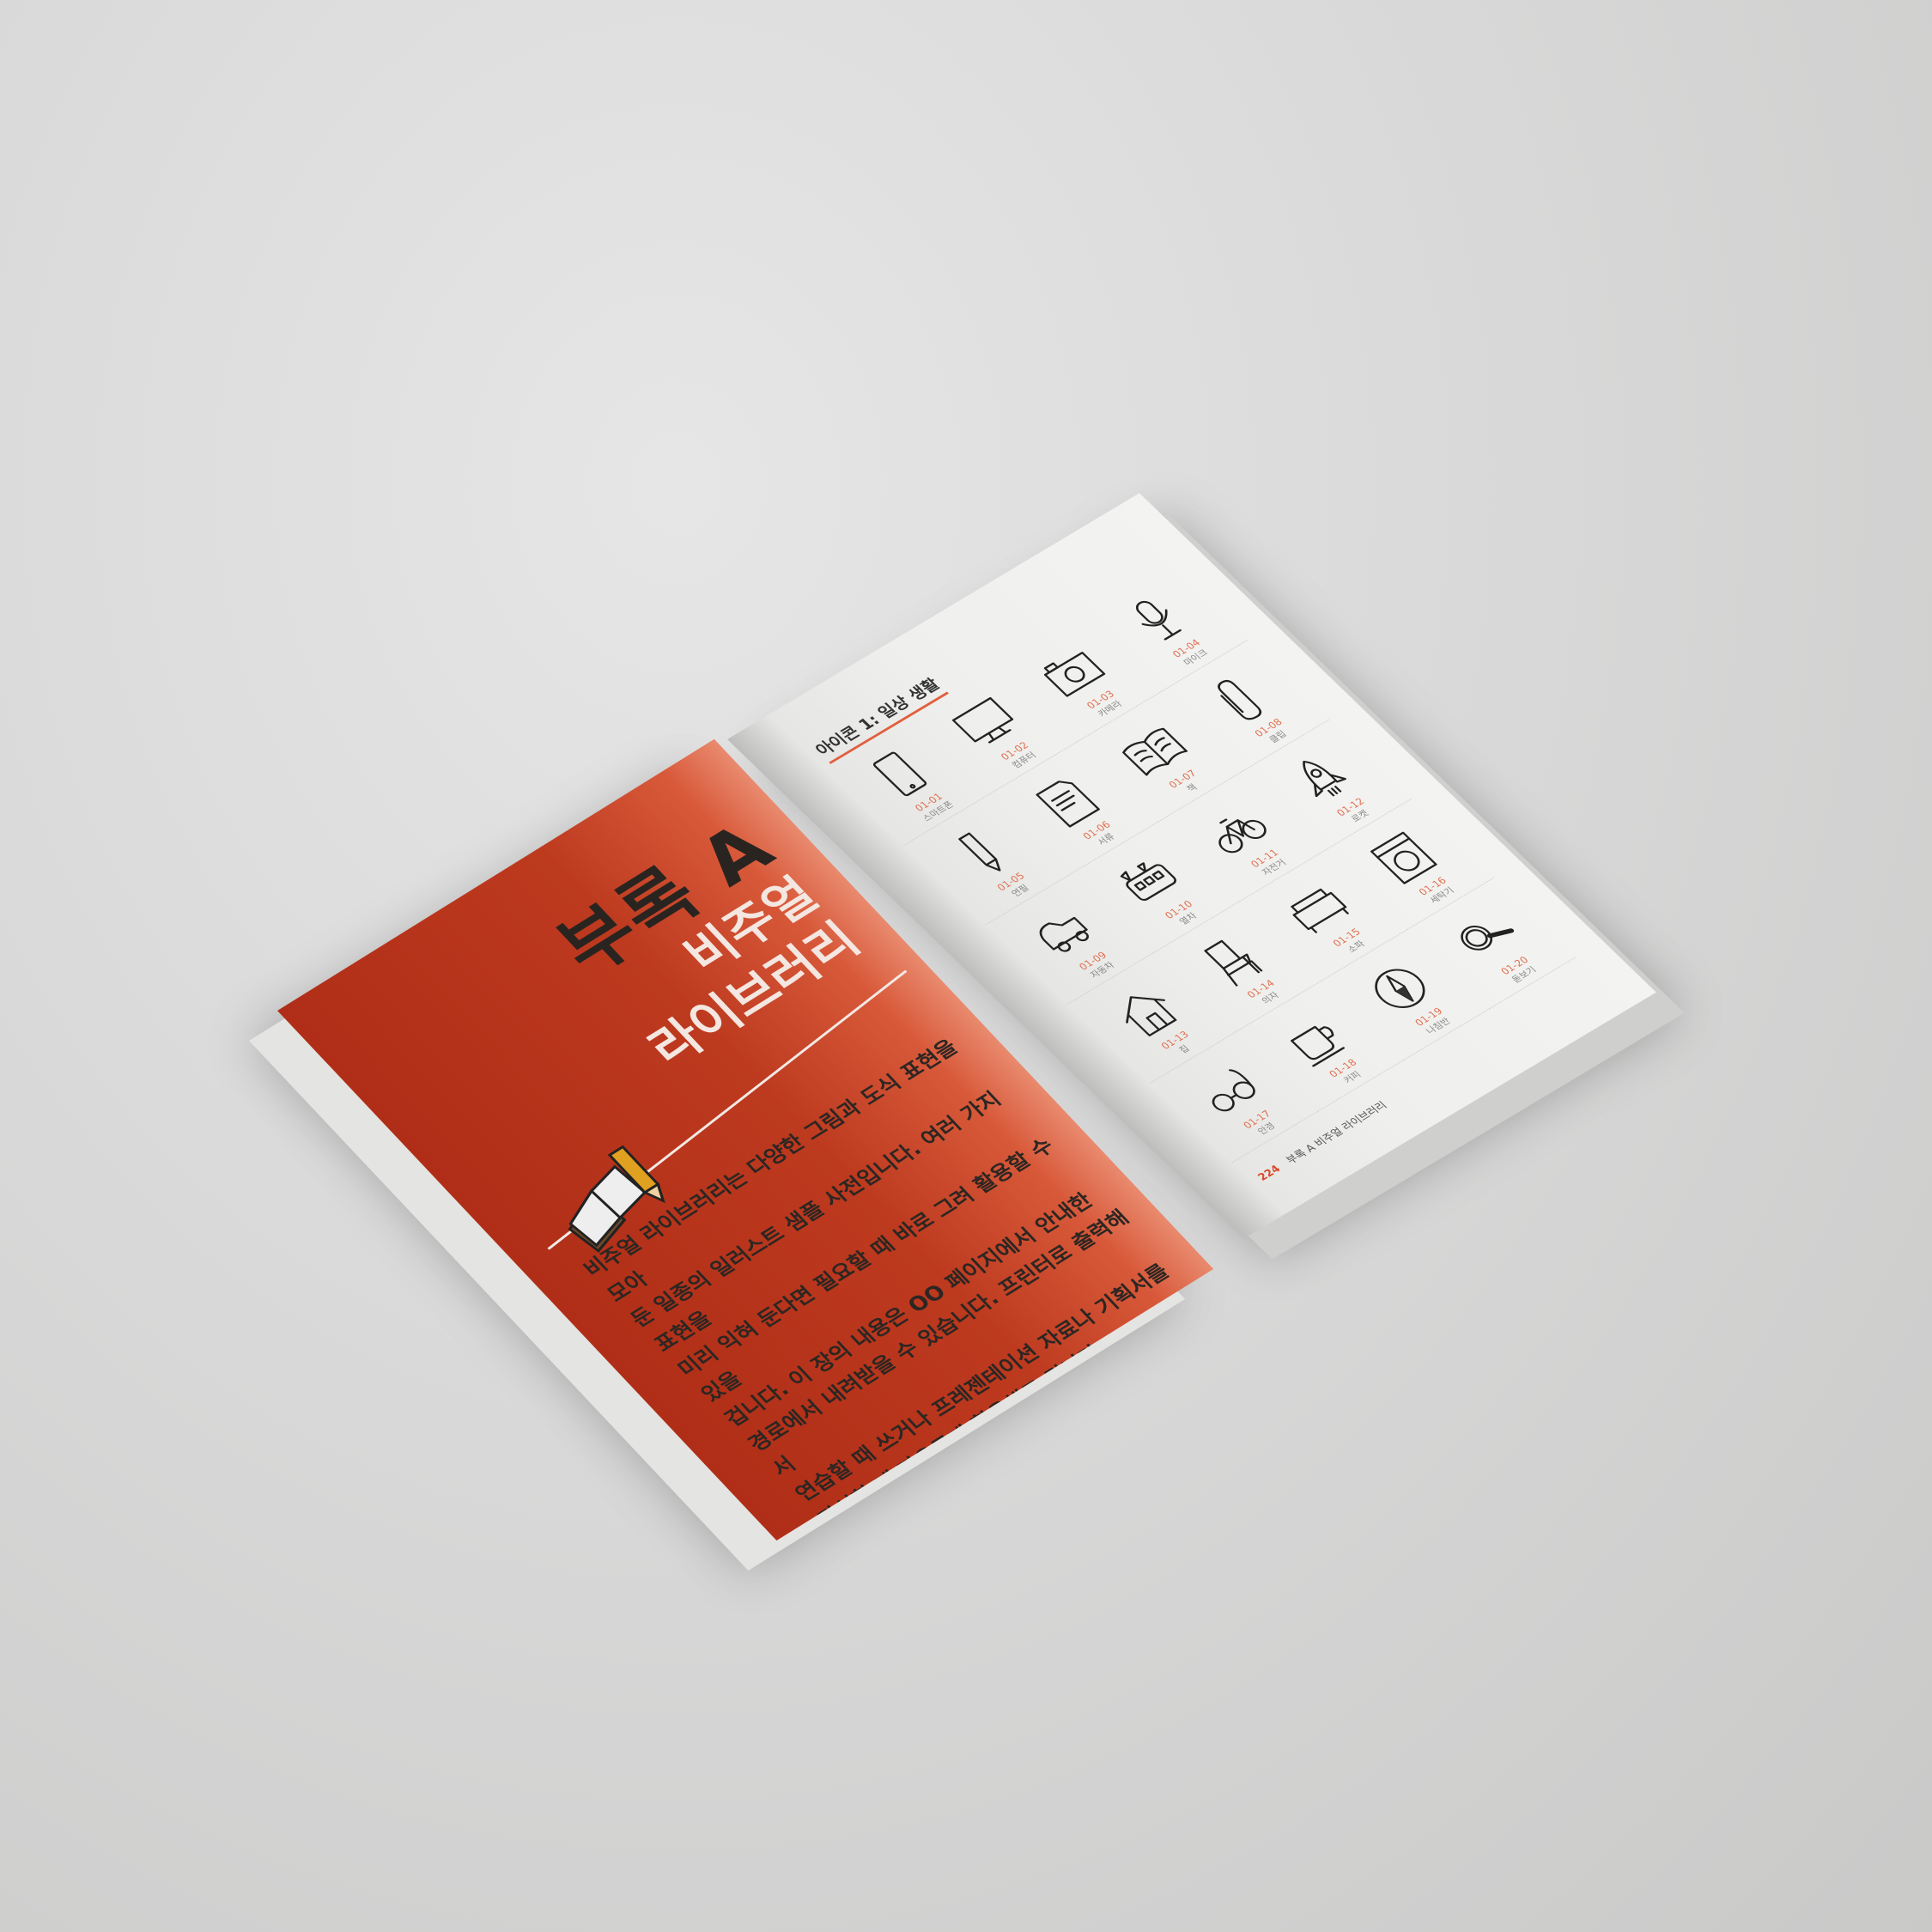  I want to click on icon-name: 집, so click(1184, 1049).